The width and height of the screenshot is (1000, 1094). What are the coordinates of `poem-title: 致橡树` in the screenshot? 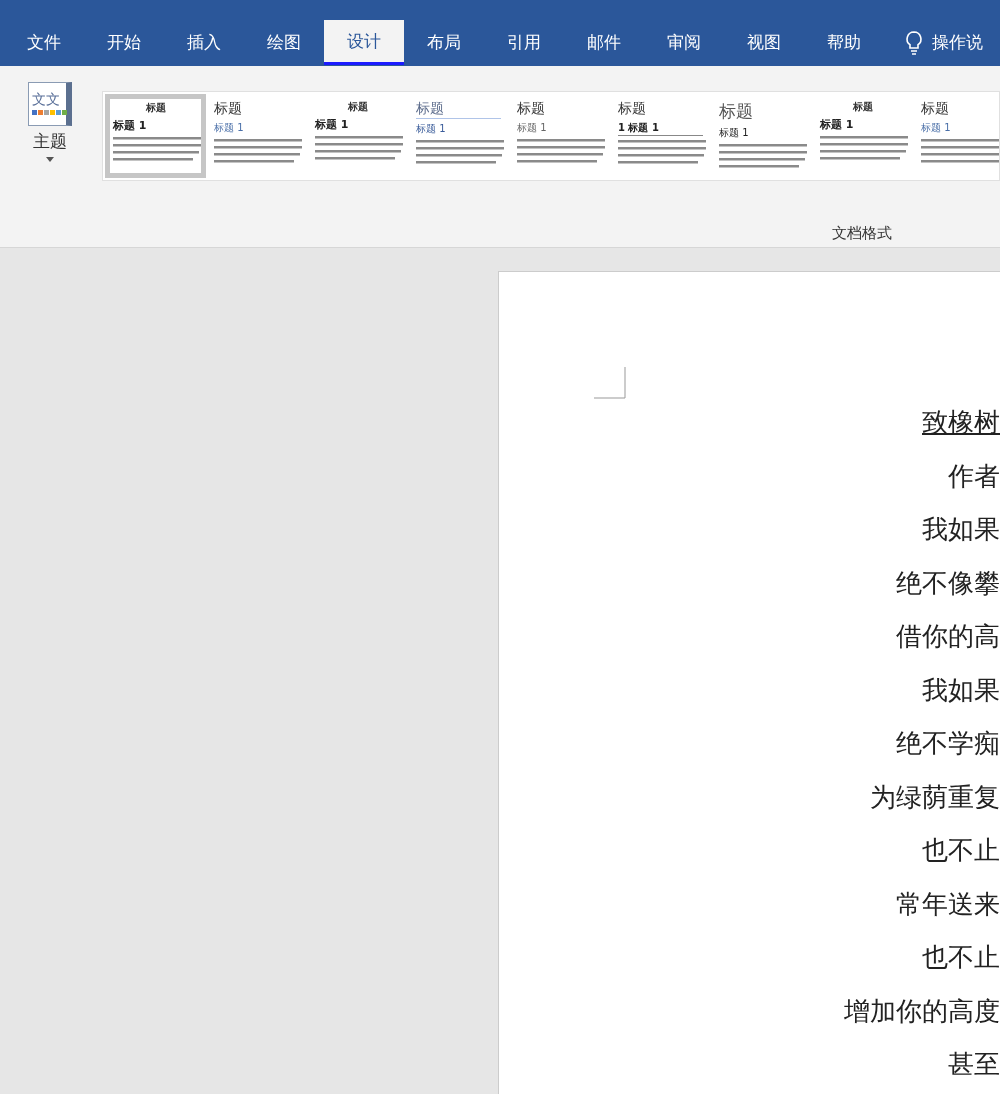 It's located at (961, 422).